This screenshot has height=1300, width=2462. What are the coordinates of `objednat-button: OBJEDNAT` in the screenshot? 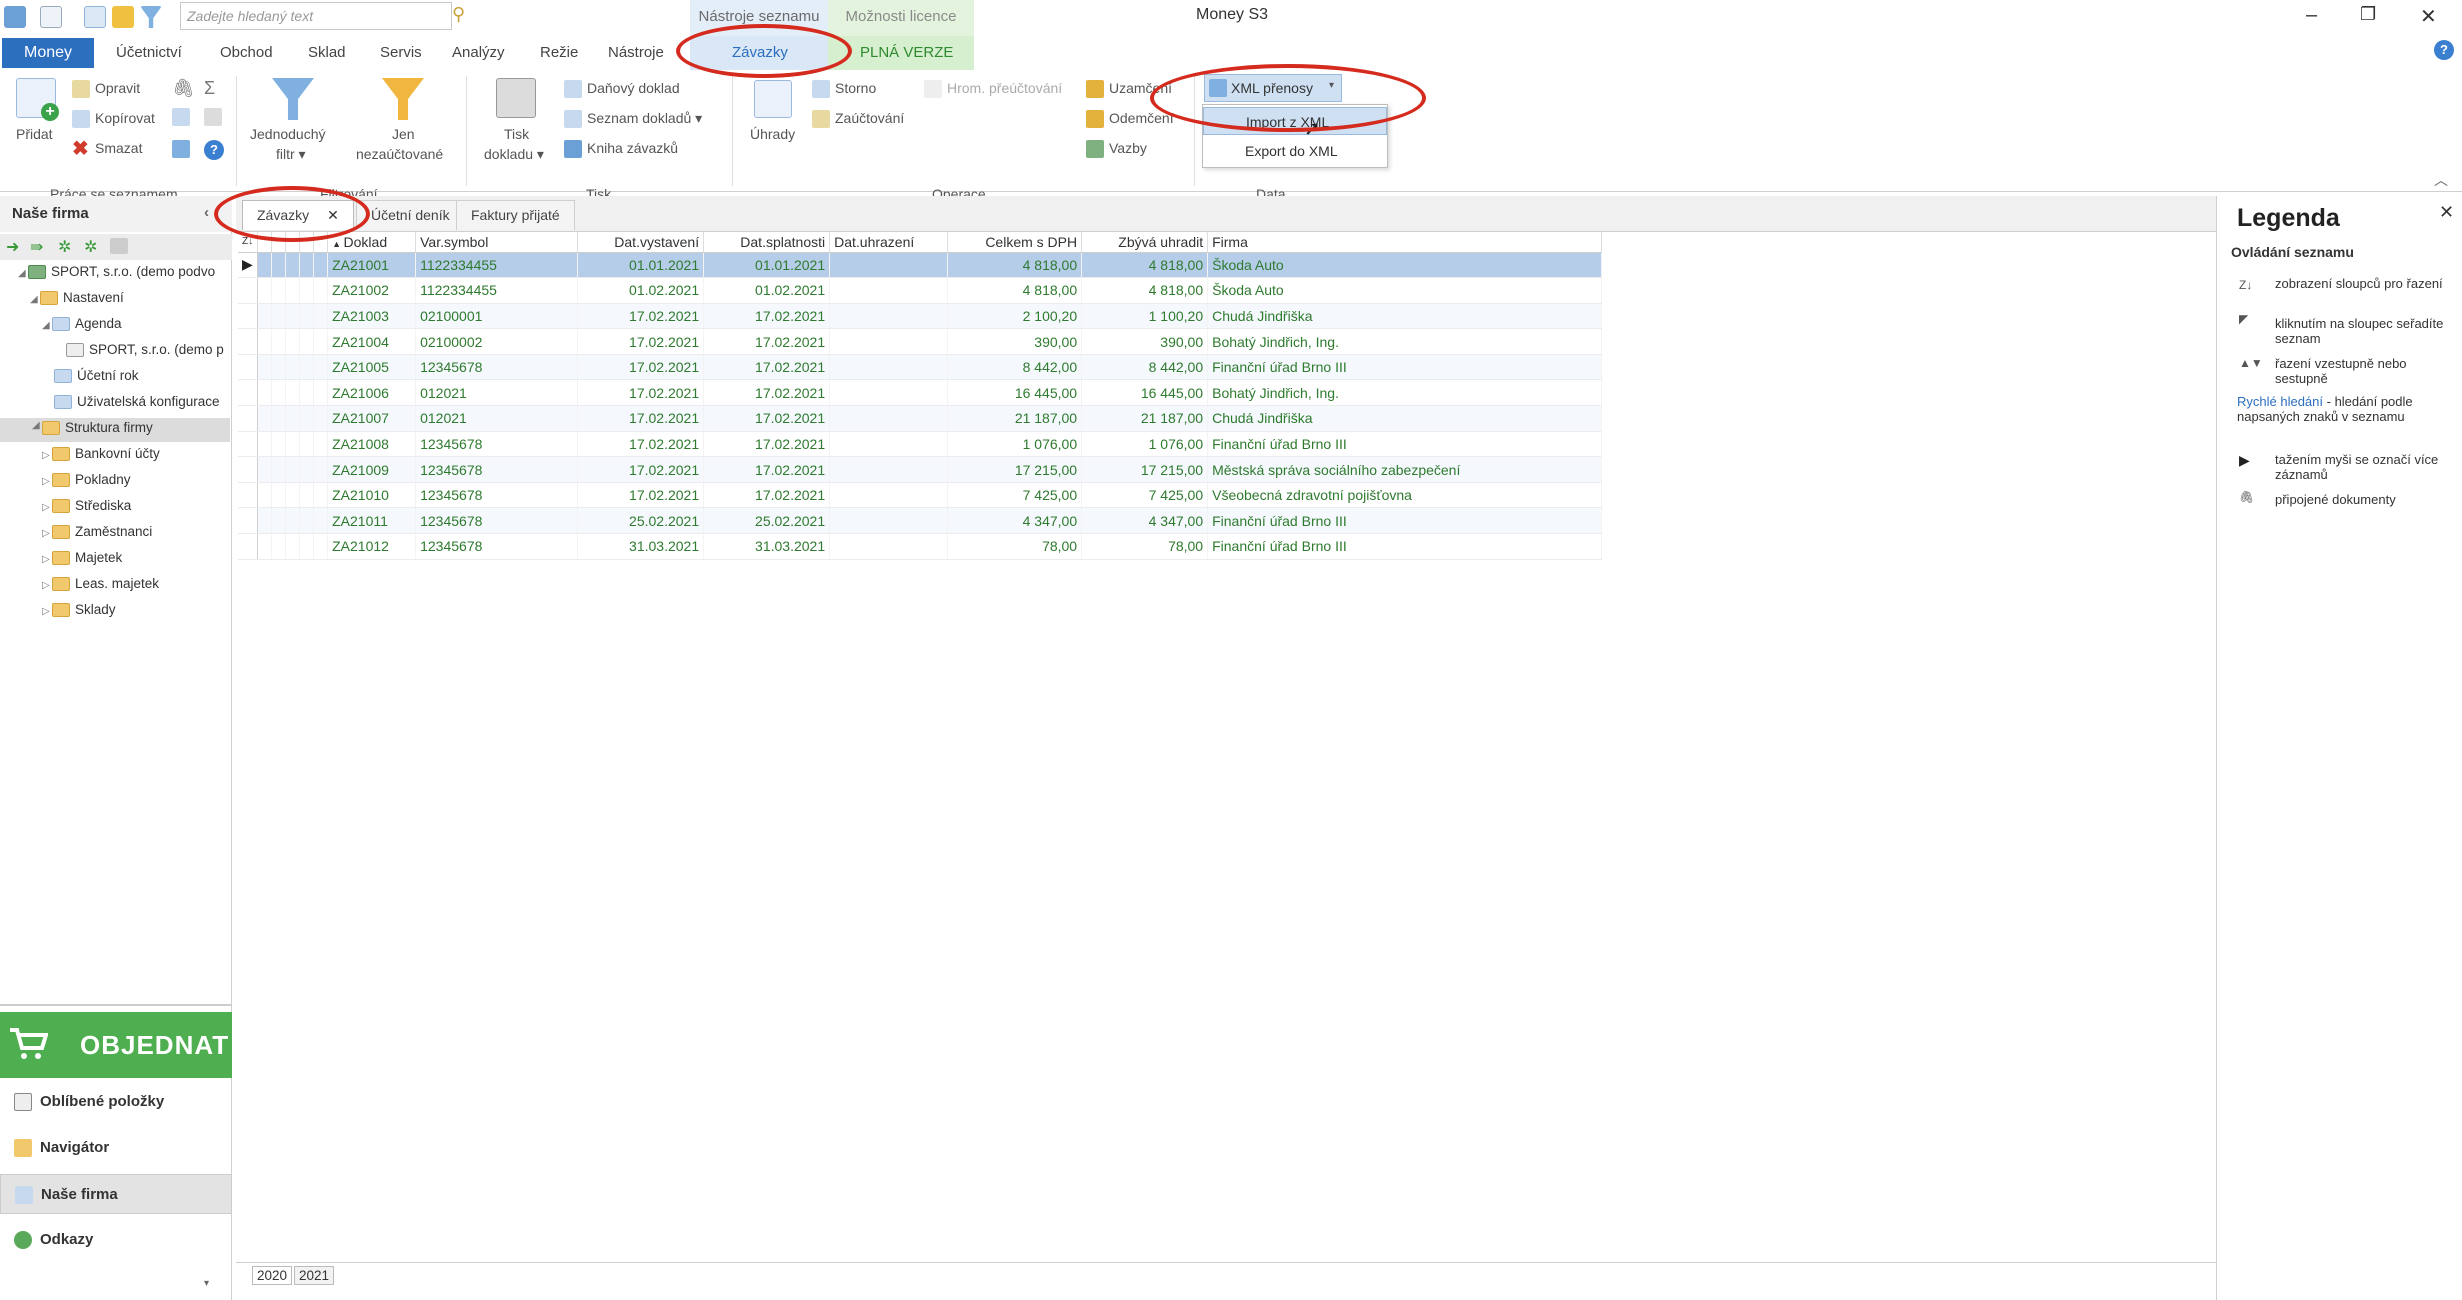 It's located at (116, 1045).